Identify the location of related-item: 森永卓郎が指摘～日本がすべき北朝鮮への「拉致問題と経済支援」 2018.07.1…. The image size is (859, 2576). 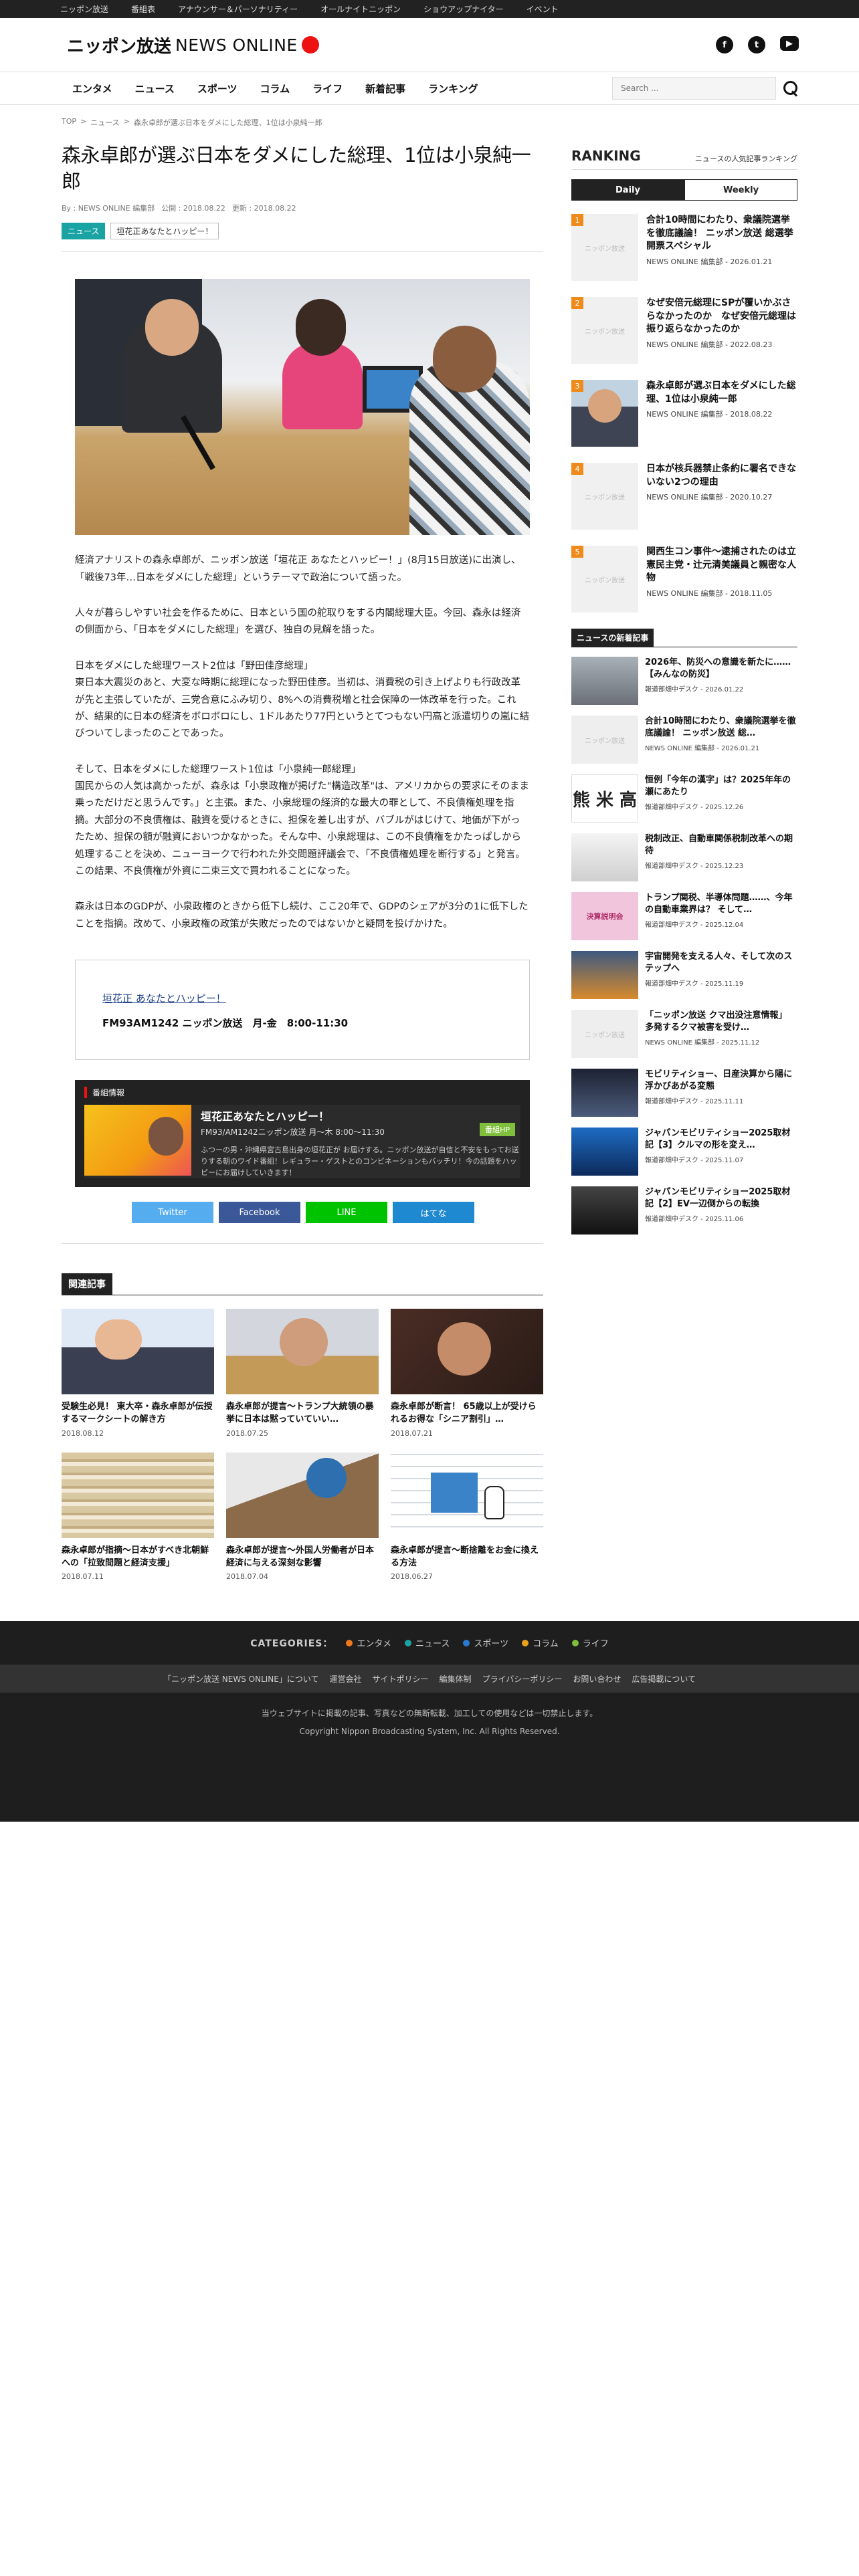
(138, 1517).